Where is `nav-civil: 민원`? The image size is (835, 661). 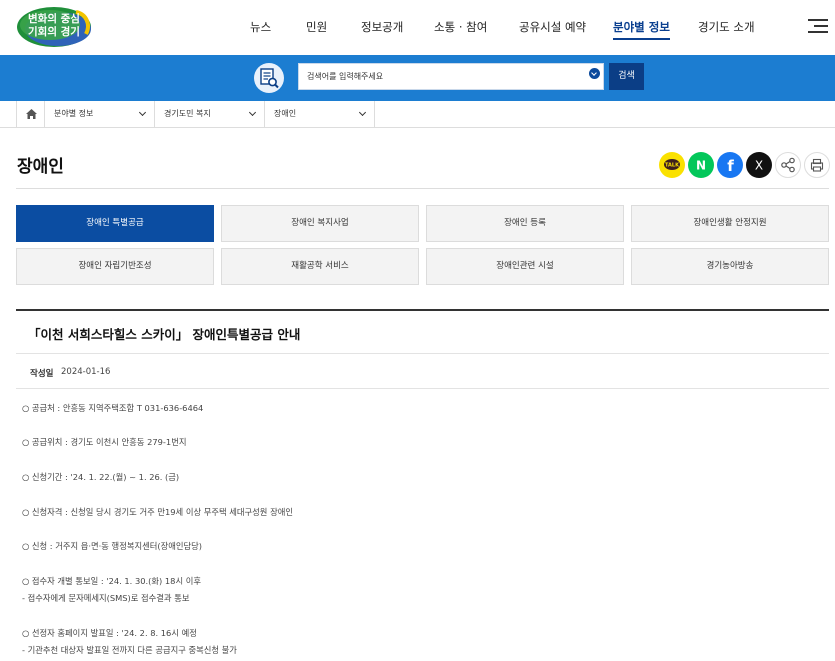
nav-civil: 민원 is located at coordinates (316, 27).